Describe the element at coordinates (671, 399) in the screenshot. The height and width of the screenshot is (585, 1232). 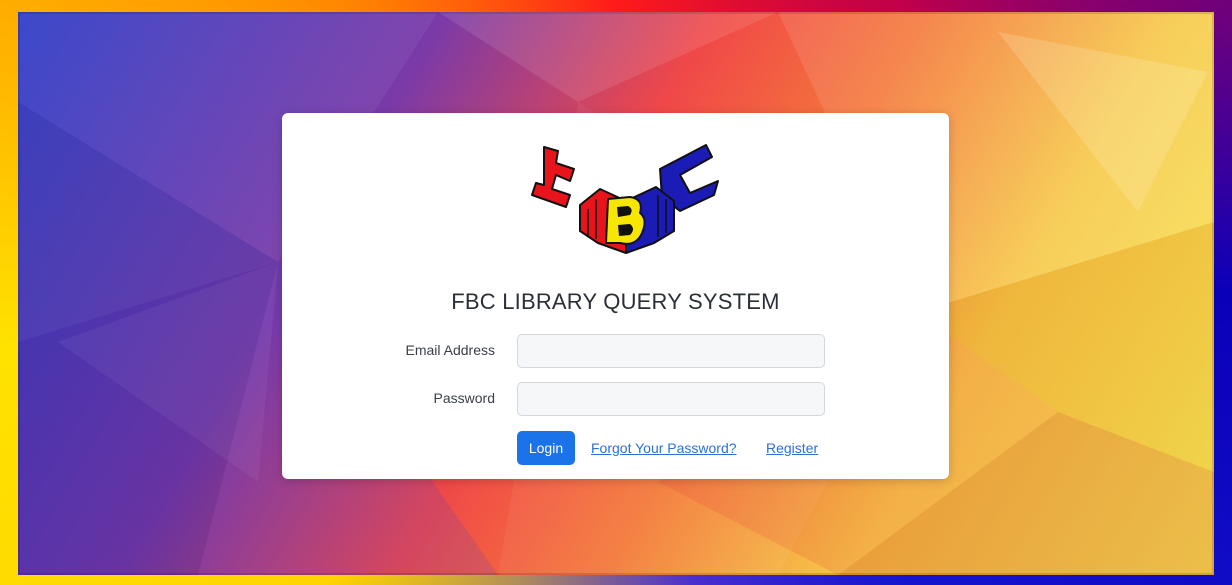
I see `password-field` at that location.